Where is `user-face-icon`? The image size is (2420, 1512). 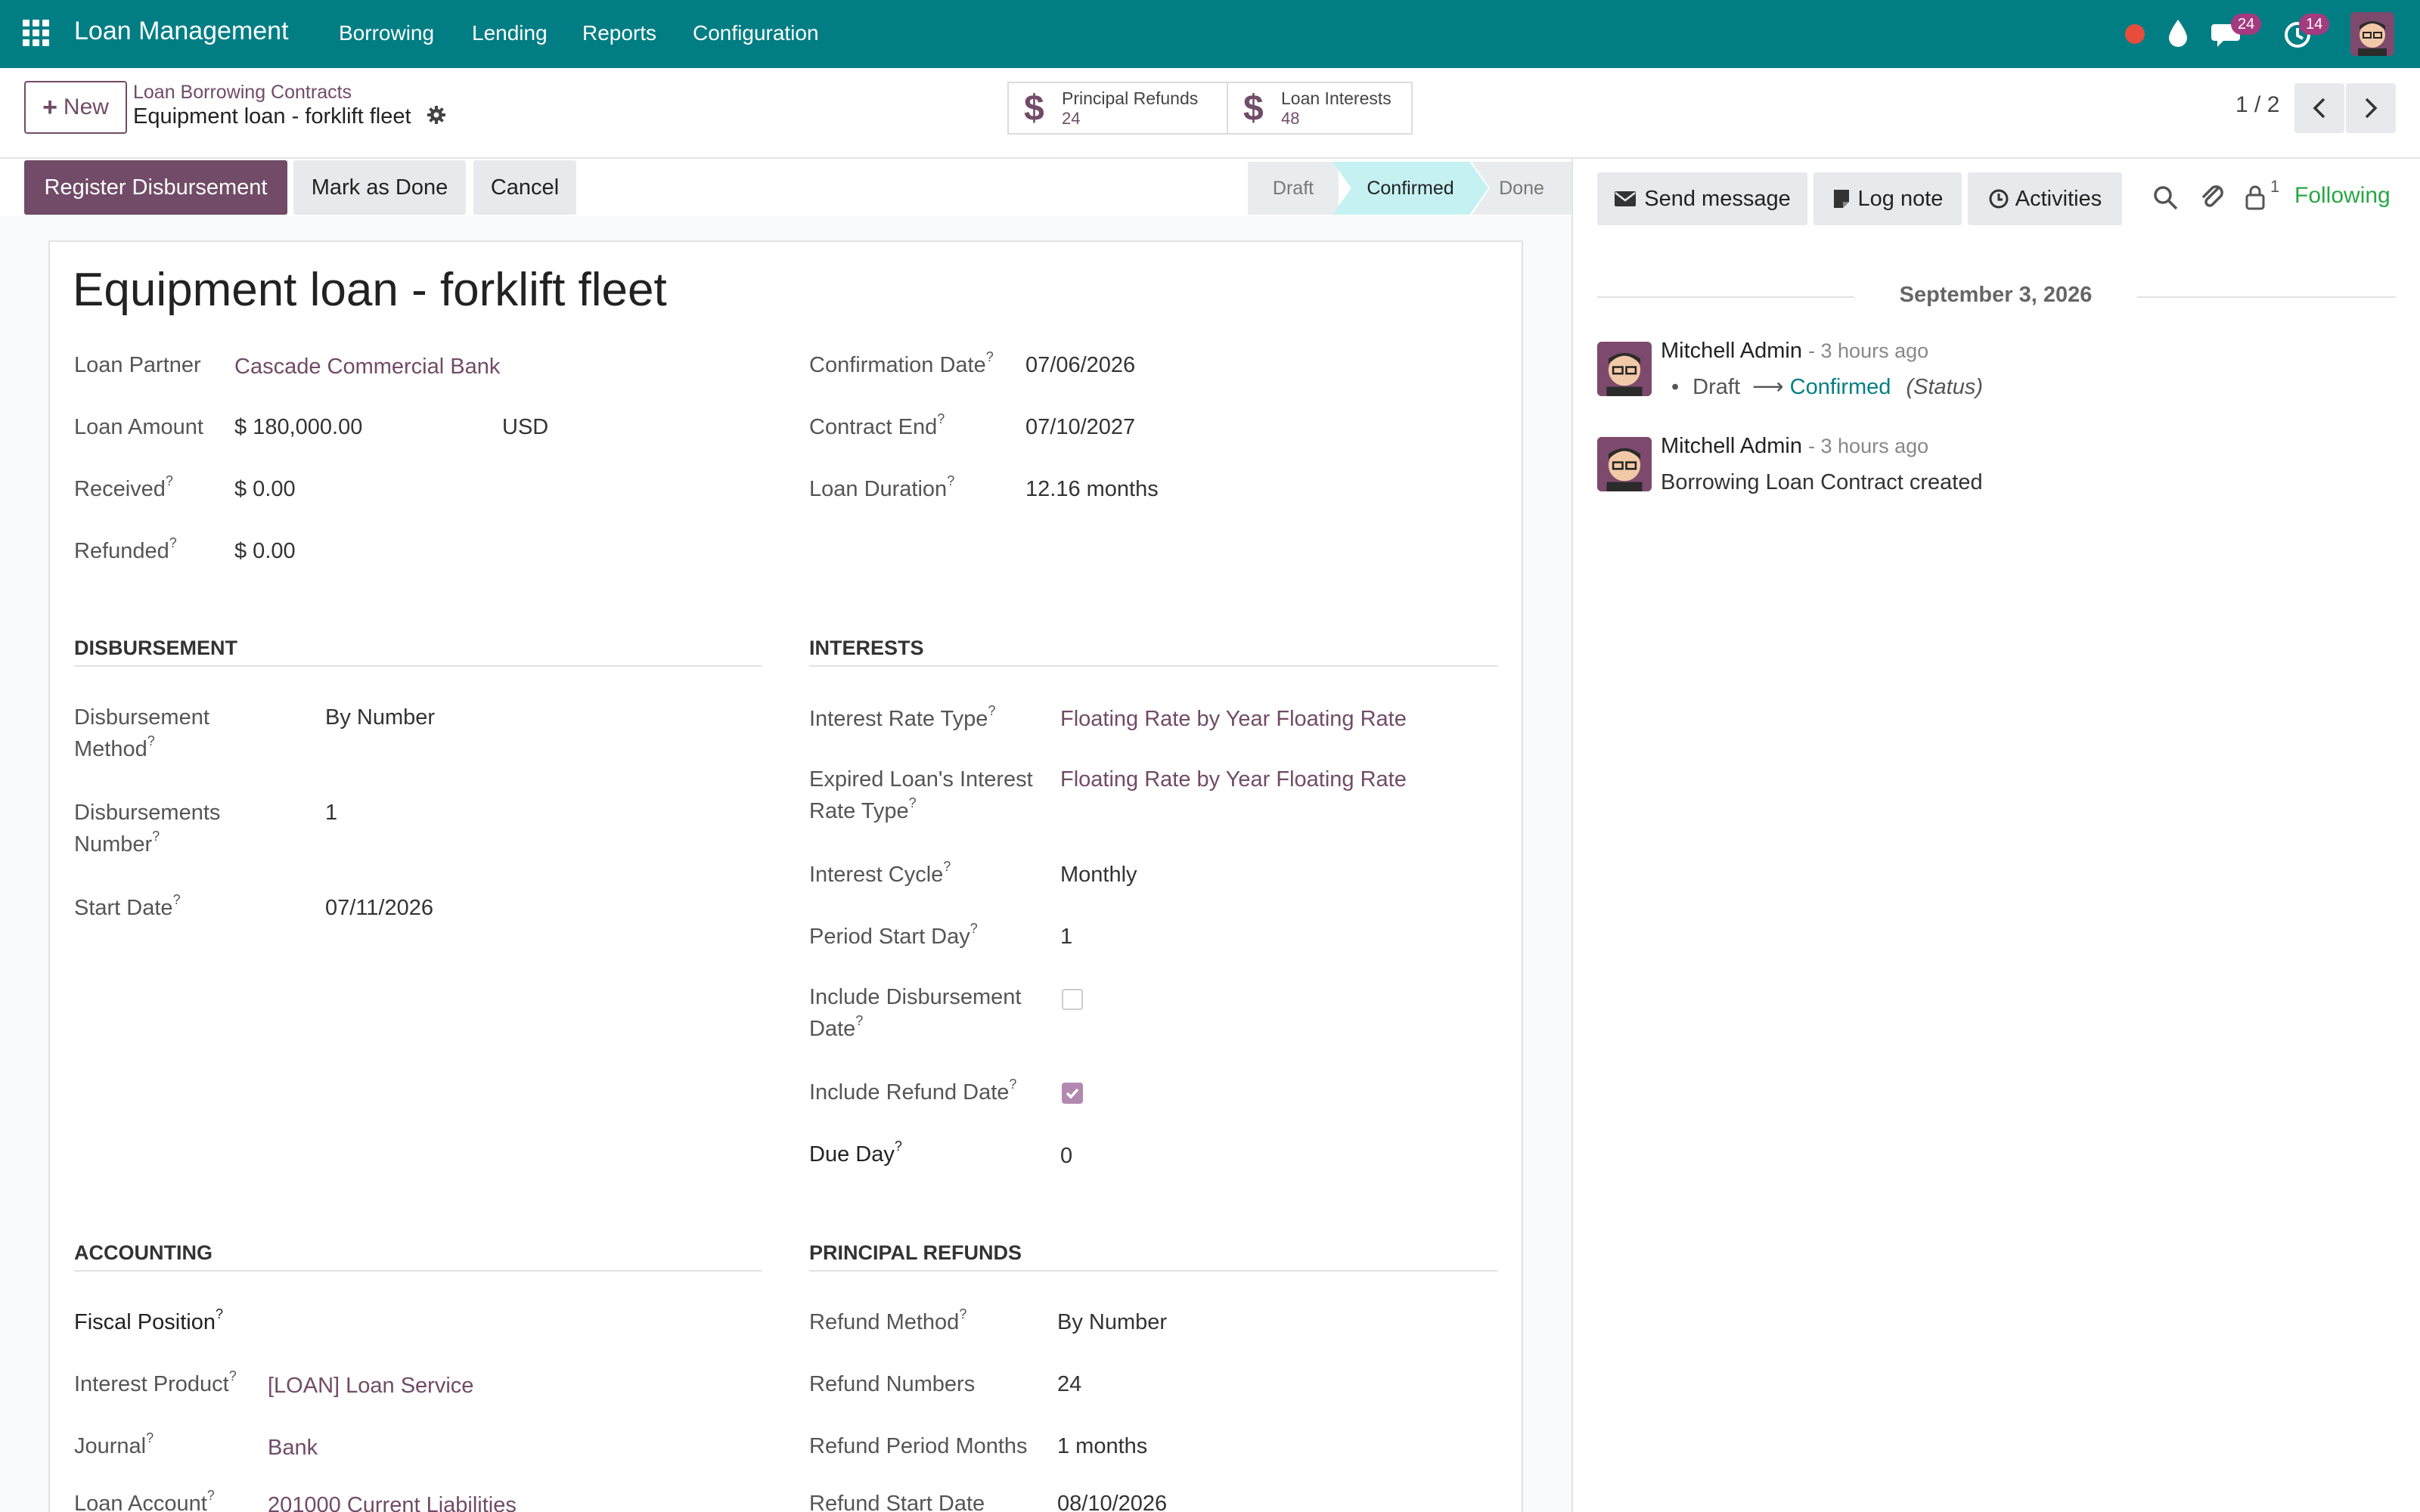 user-face-icon is located at coordinates (2372, 34).